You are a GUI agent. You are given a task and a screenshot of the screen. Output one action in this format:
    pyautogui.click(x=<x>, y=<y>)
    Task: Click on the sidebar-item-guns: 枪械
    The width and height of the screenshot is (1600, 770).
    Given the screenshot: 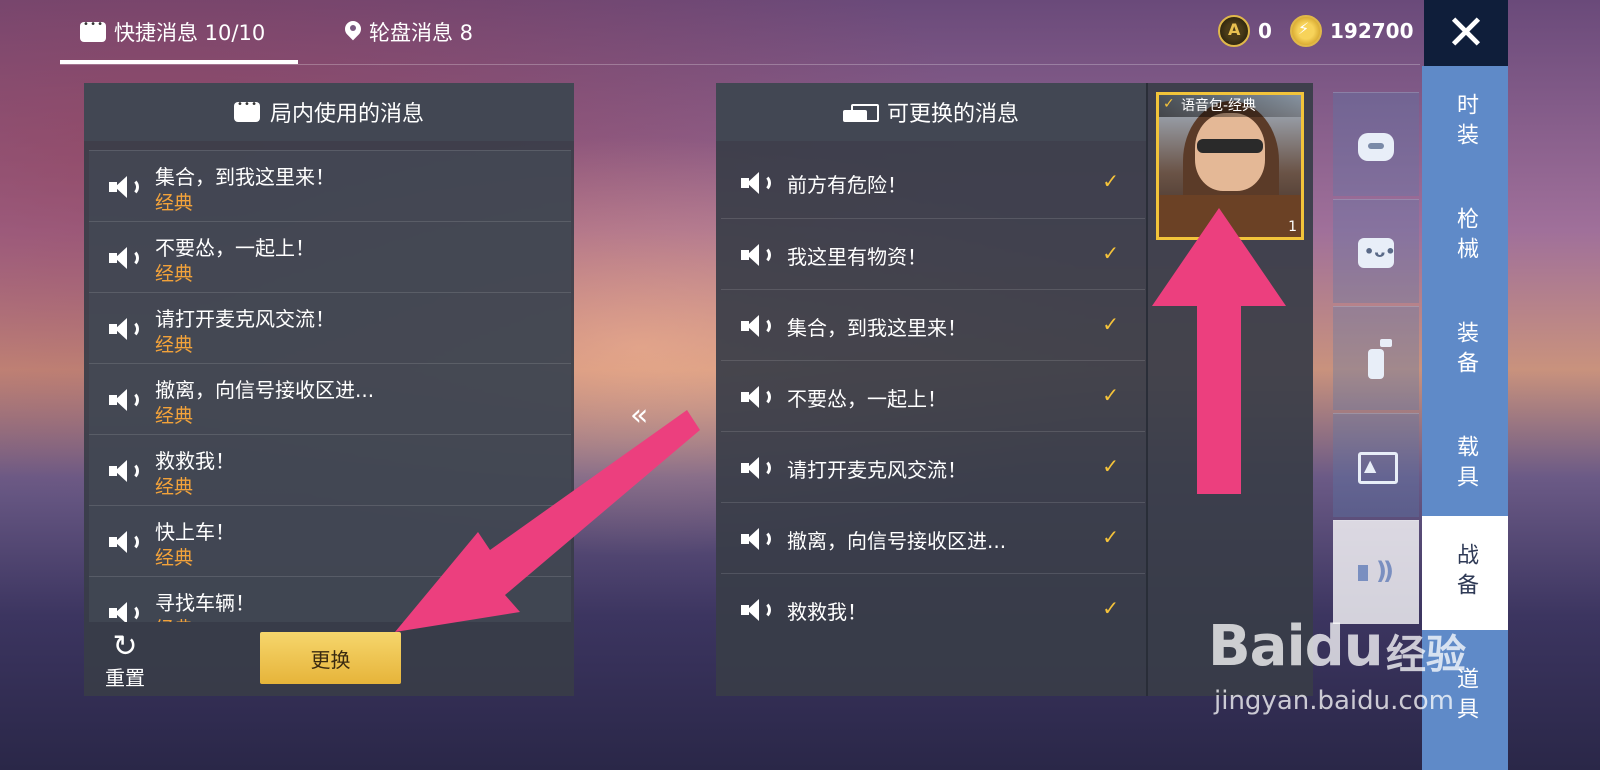 What is the action you would take?
    pyautogui.click(x=1465, y=237)
    